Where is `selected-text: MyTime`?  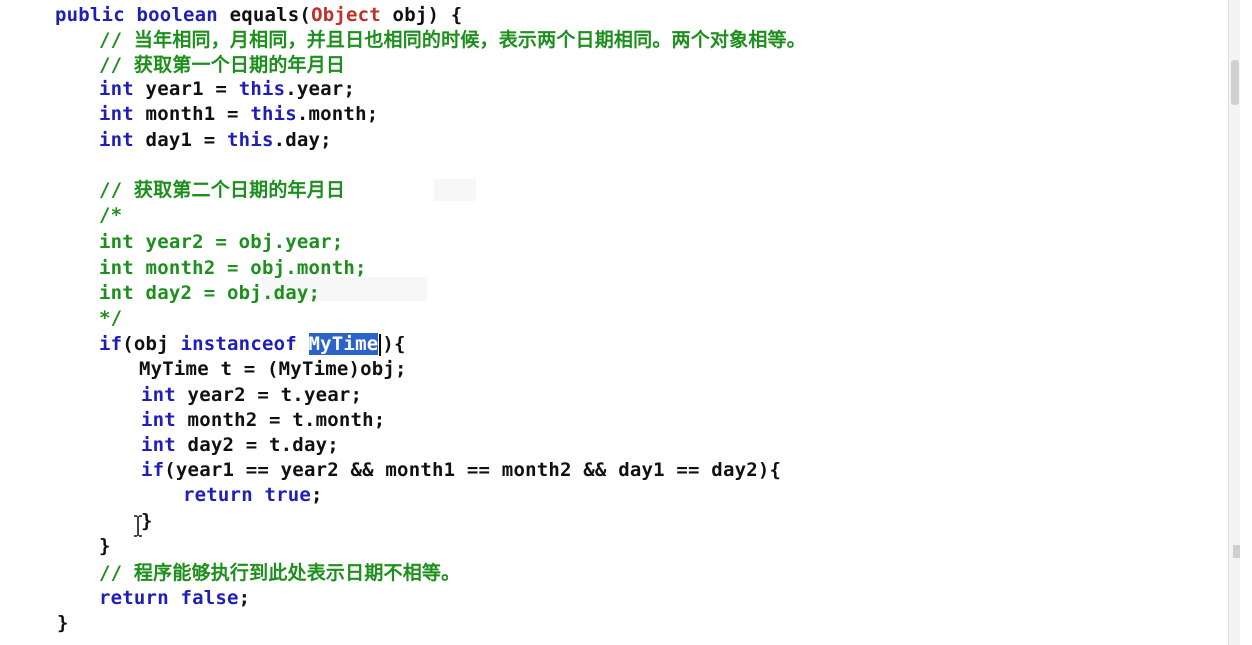
selected-text: MyTime is located at coordinates (343, 344).